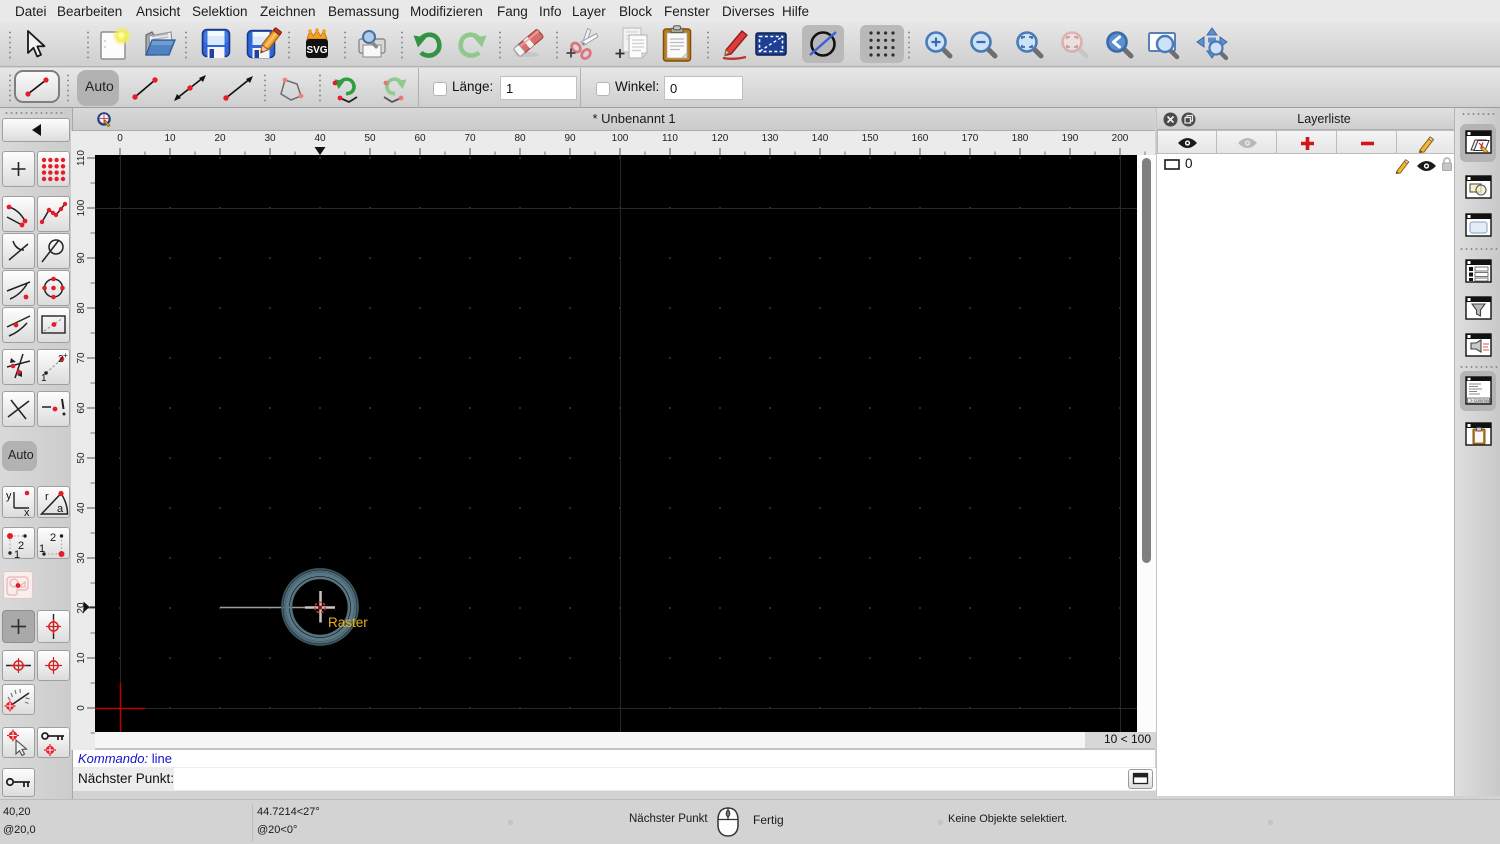 Image resolution: width=1500 pixels, height=844 pixels. Describe the element at coordinates (9, 496) in the screenshot. I see `svg-text: y` at that location.